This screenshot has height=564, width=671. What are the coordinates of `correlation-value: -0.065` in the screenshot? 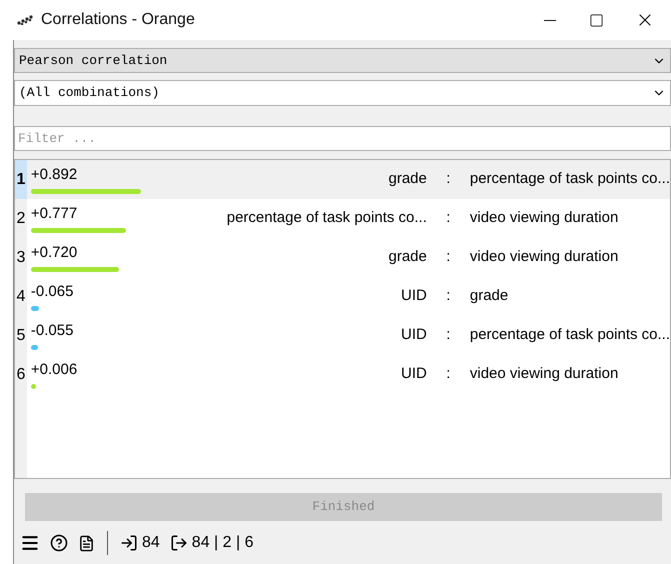 It's located at (52, 291).